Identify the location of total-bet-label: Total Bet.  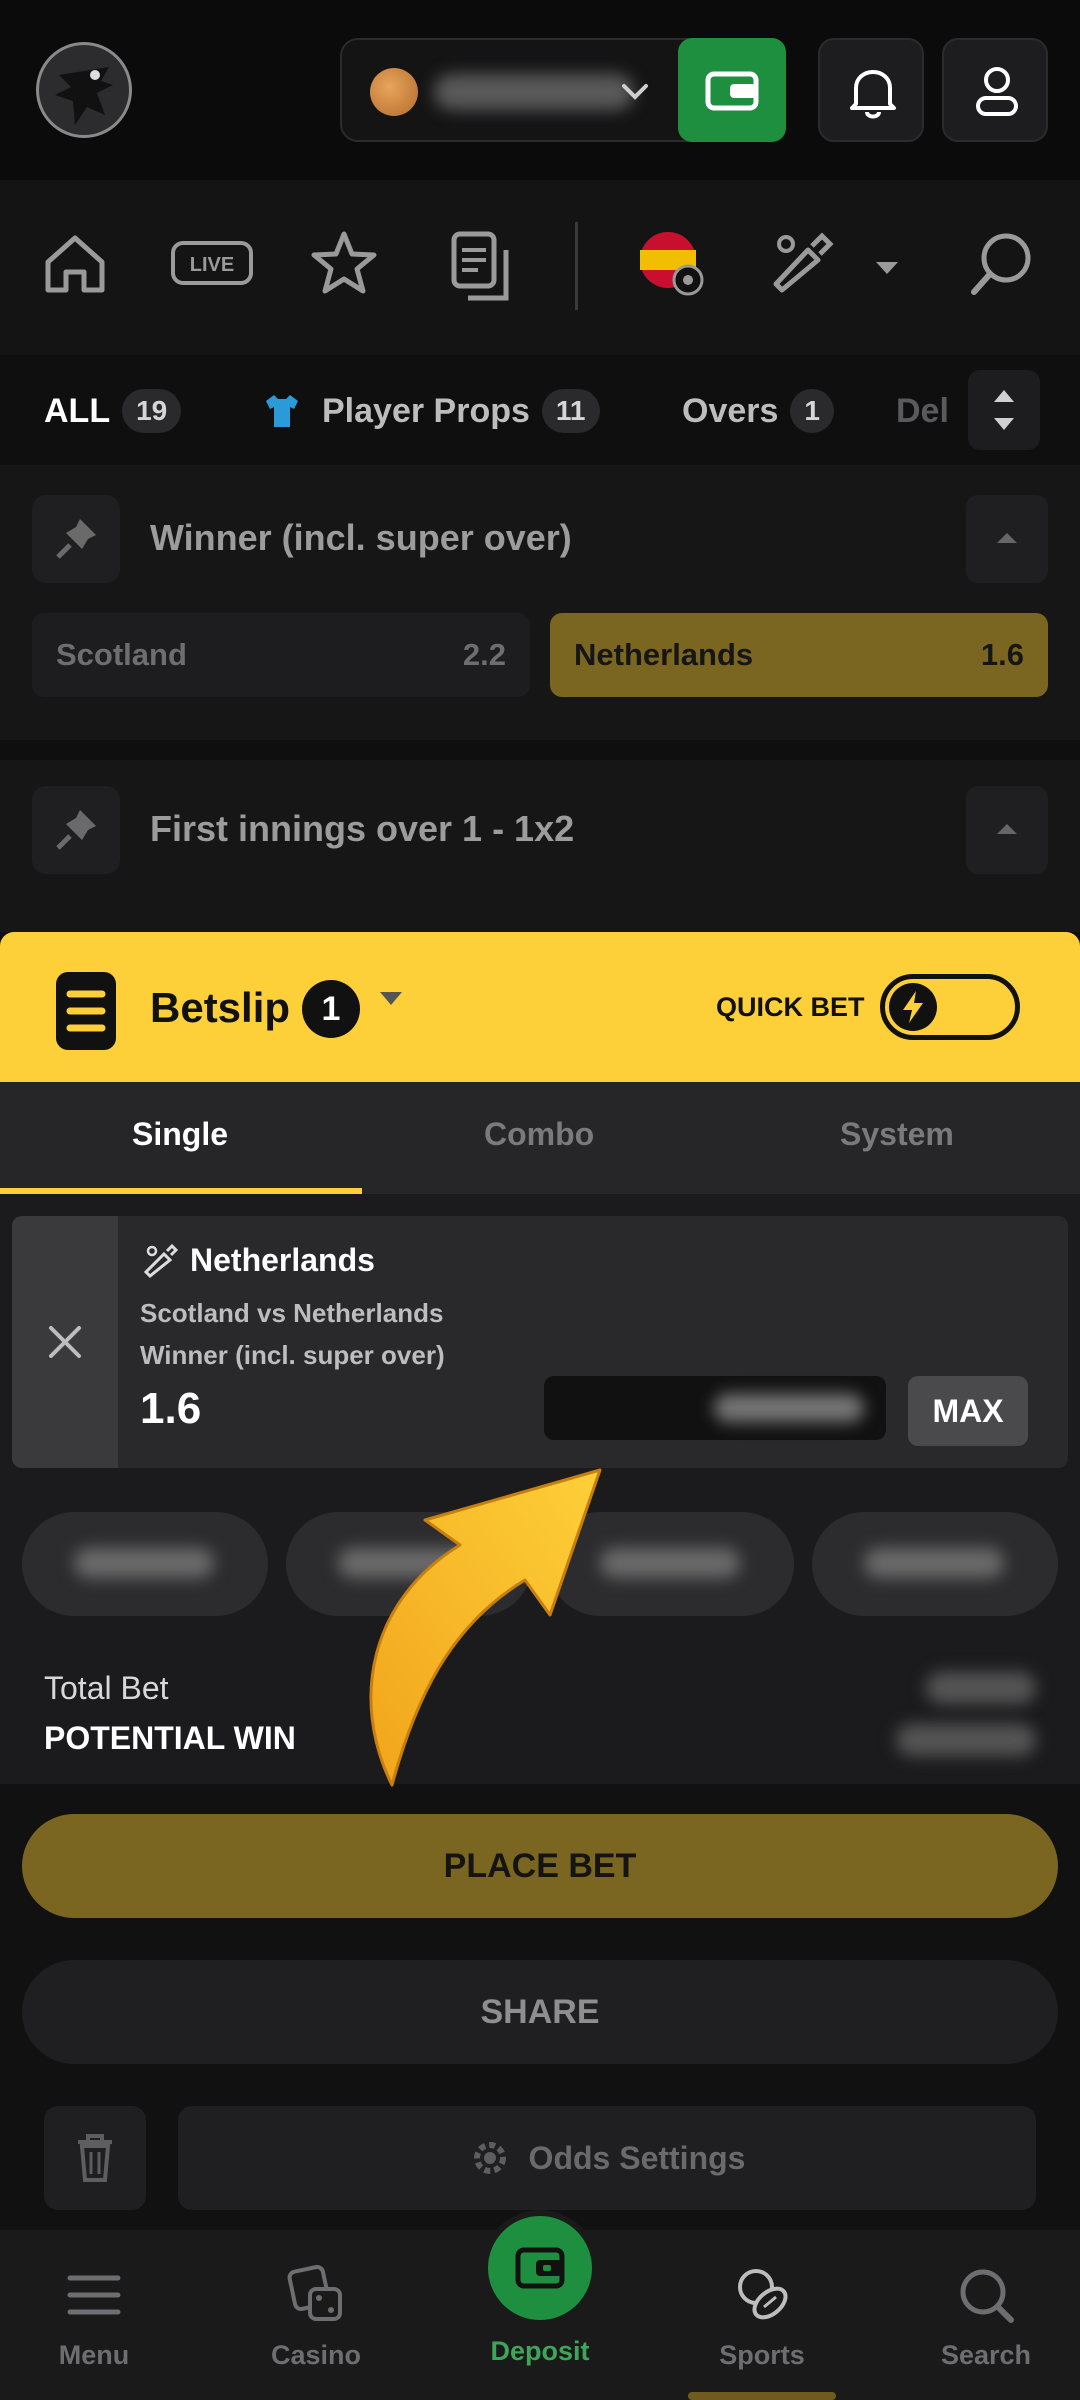
(106, 1688).